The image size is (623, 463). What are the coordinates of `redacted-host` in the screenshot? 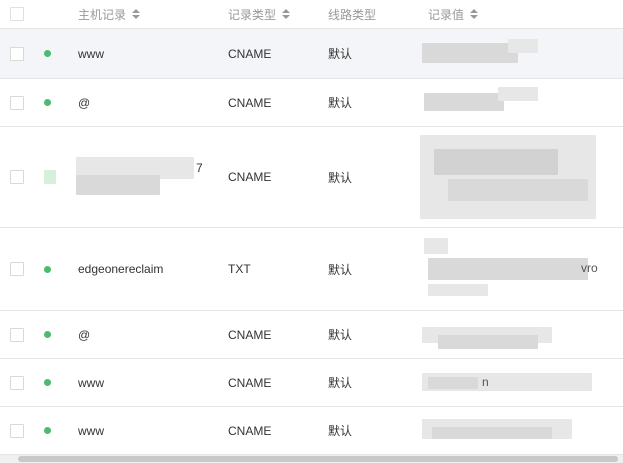 It's located at (118, 185).